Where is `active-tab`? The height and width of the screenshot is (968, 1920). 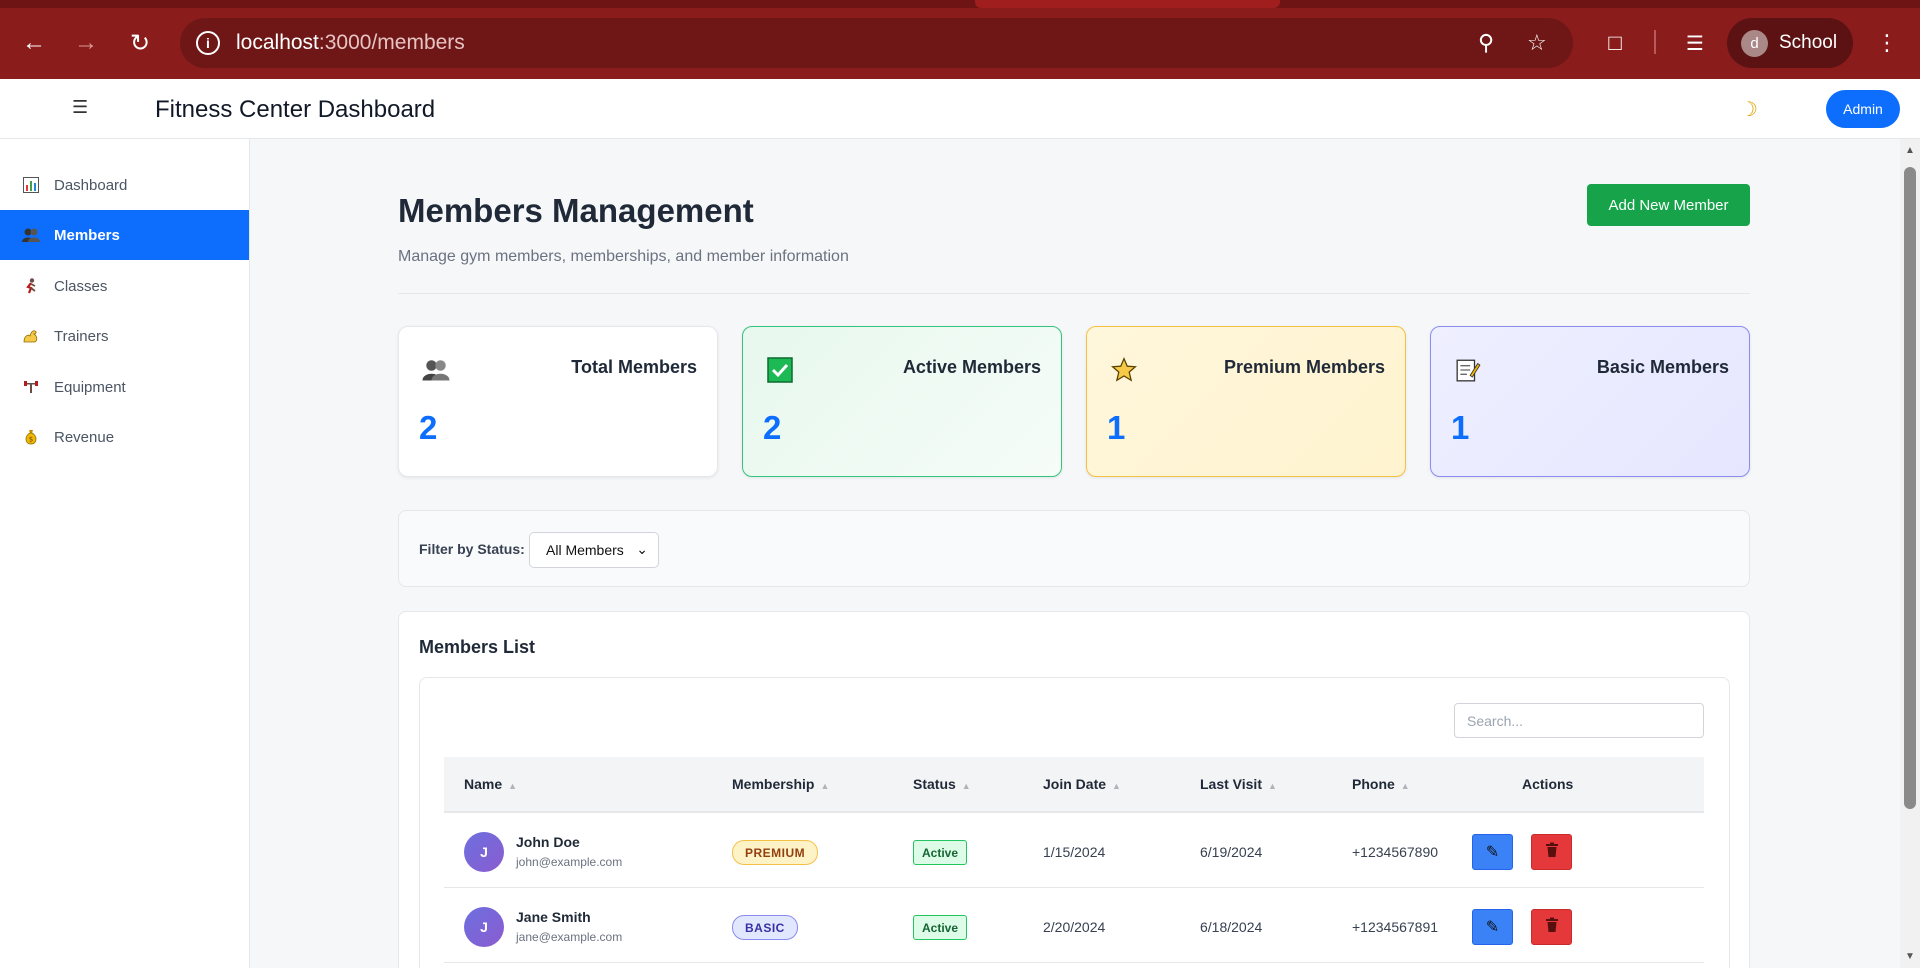
active-tab is located at coordinates (1127, 4).